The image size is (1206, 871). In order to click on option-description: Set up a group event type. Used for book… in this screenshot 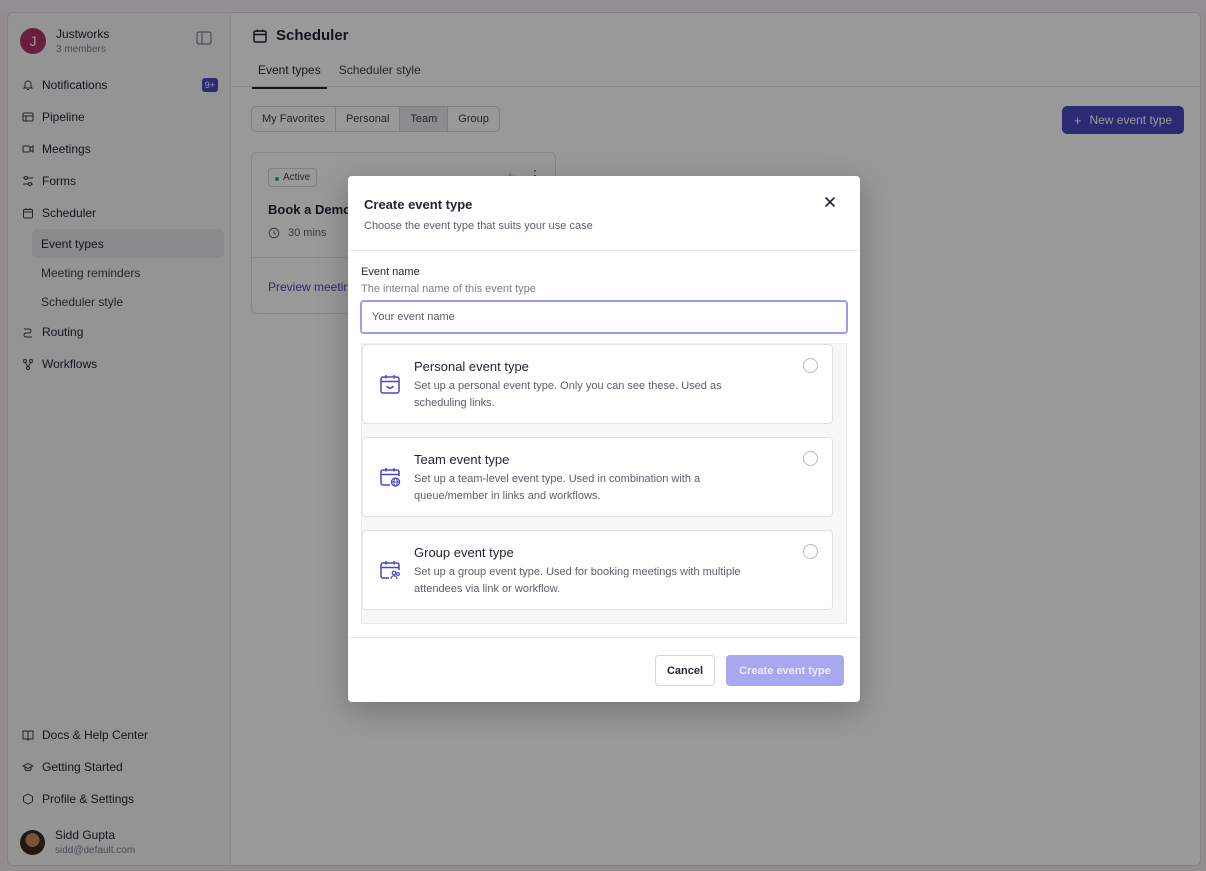, I will do `click(577, 580)`.